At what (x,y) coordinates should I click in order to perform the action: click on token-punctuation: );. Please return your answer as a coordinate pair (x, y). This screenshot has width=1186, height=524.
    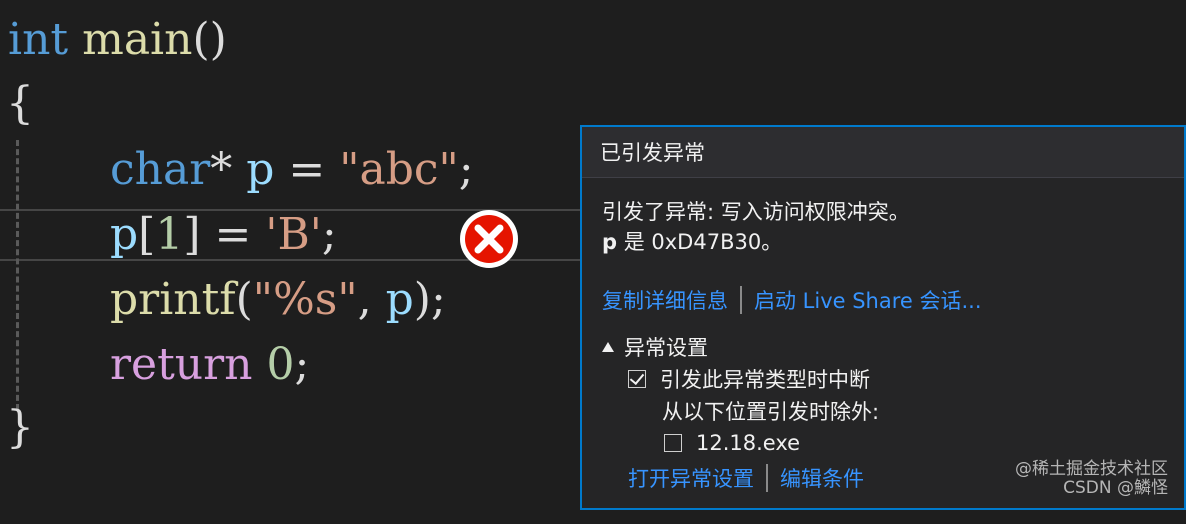
    Looking at the image, I should click on (429, 299).